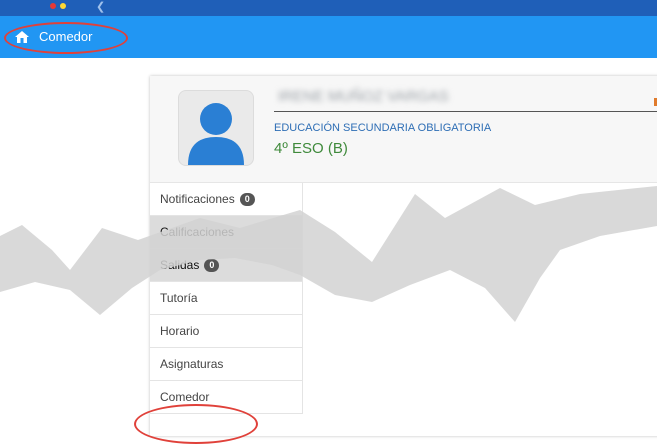  What do you see at coordinates (192, 364) in the screenshot?
I see `menu-item-label: Asignaturas` at bounding box center [192, 364].